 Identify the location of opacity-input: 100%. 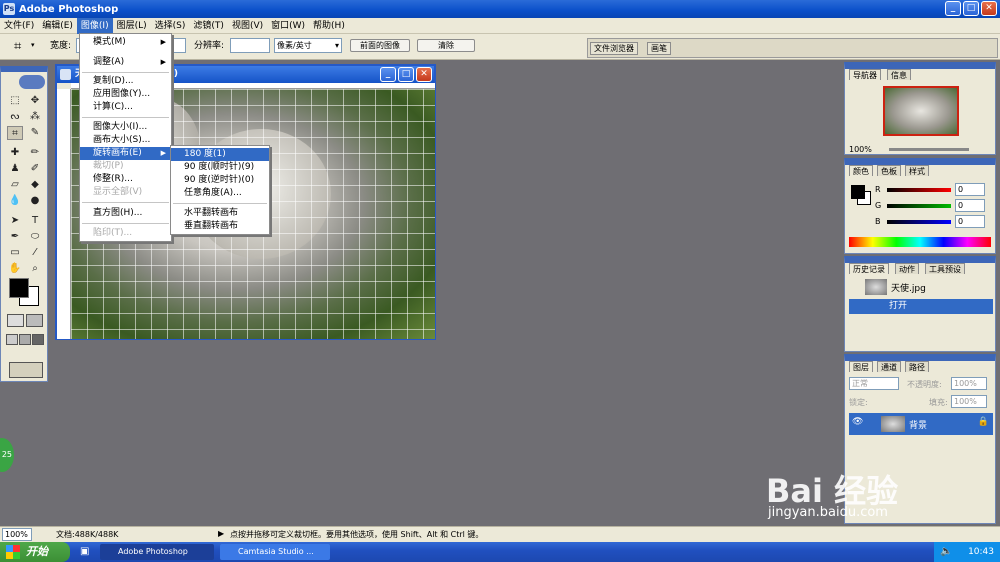
(969, 383).